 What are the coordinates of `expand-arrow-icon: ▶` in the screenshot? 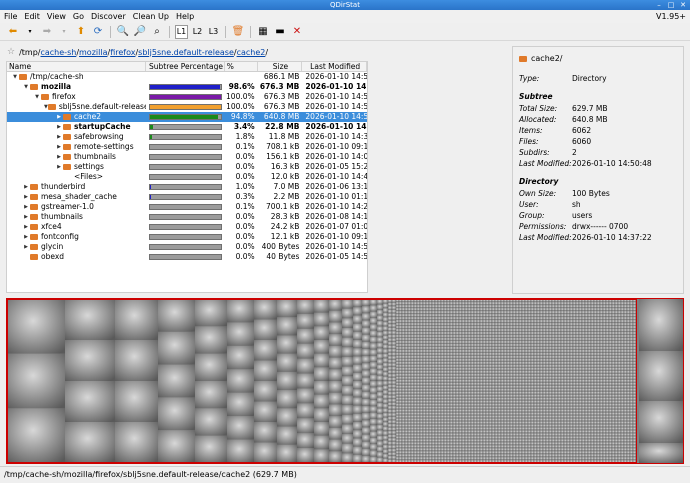 It's located at (59, 147).